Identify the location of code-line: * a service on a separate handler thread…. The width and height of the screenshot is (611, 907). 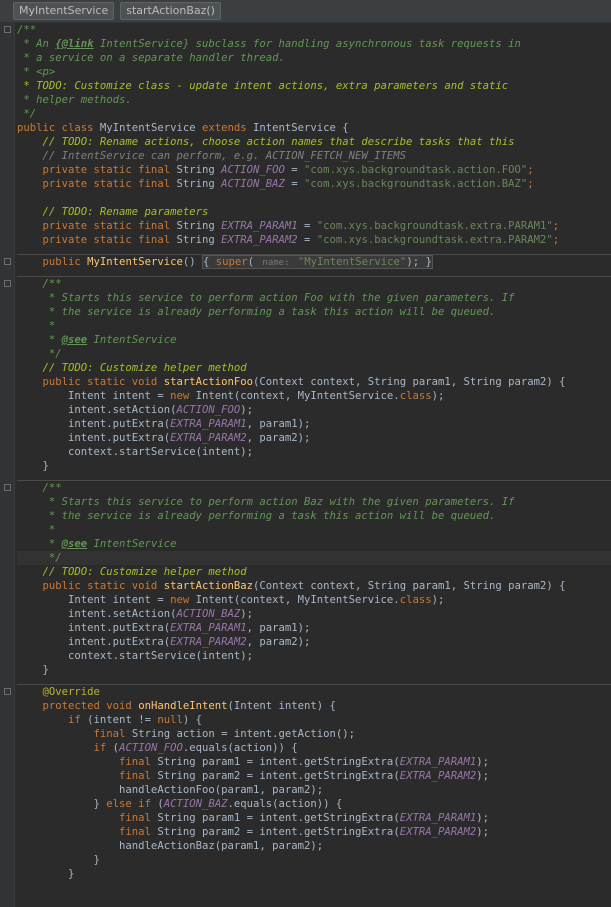
(151, 58).